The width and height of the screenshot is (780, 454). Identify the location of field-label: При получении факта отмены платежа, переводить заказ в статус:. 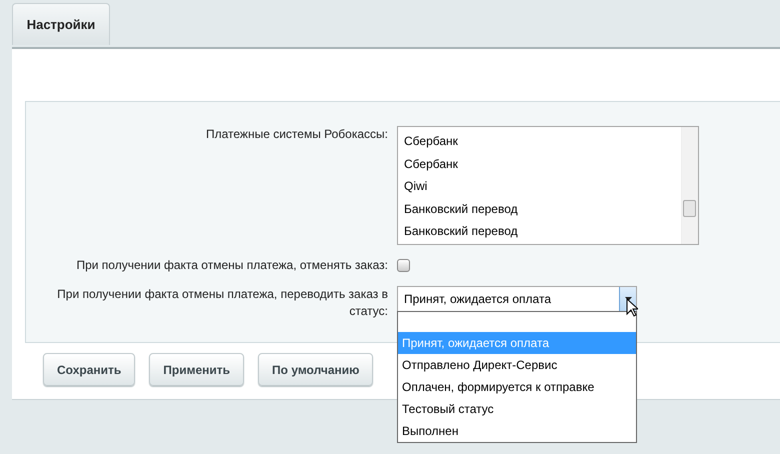
(222, 303).